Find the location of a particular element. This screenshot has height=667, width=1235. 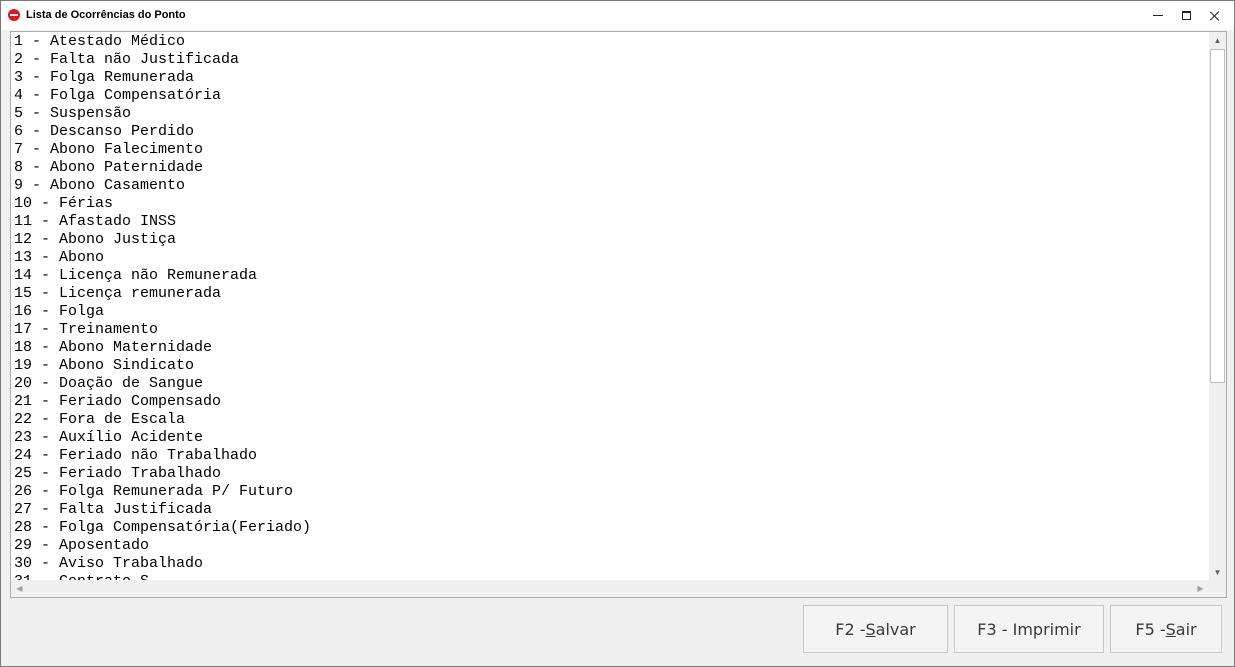

save-button-prefix: F2 - is located at coordinates (850, 629).